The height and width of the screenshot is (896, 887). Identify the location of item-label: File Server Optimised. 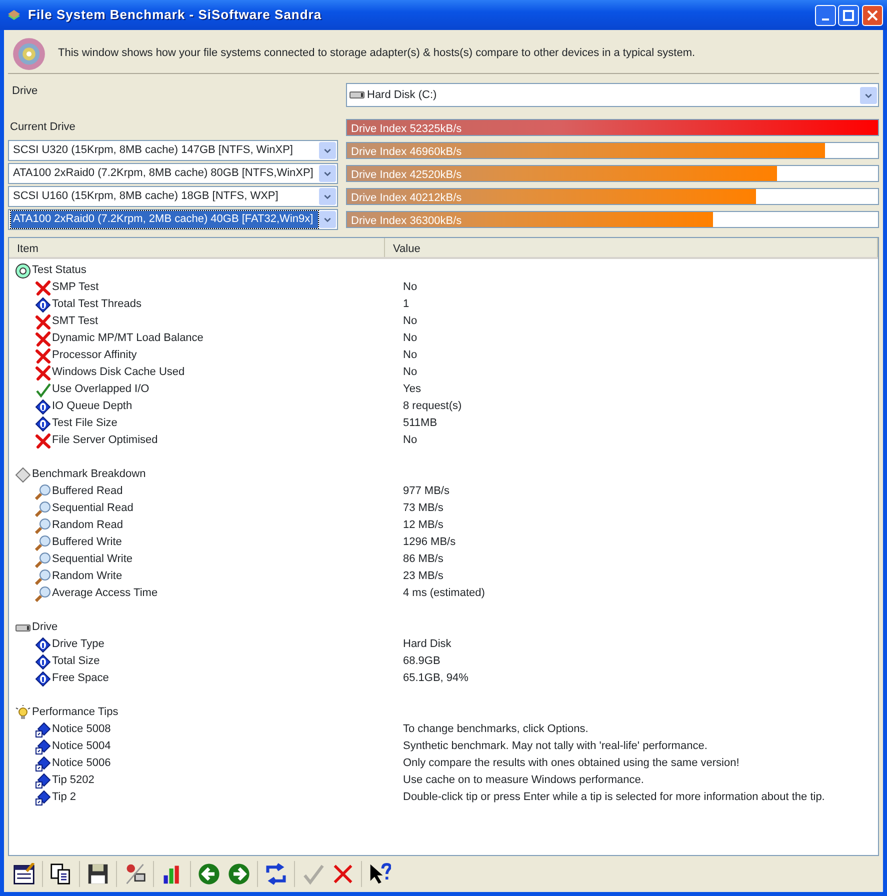
(105, 440).